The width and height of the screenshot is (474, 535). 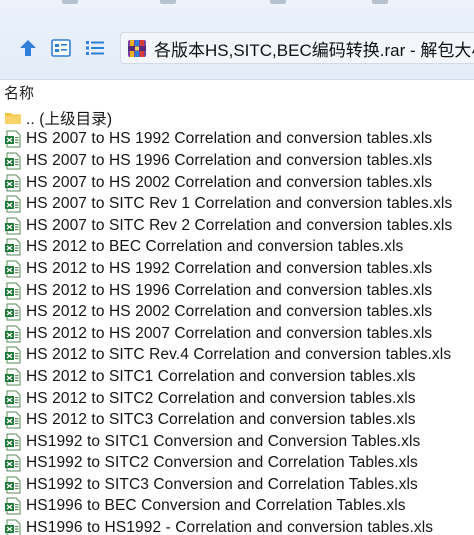 I want to click on list-view-button, so click(x=95, y=48).